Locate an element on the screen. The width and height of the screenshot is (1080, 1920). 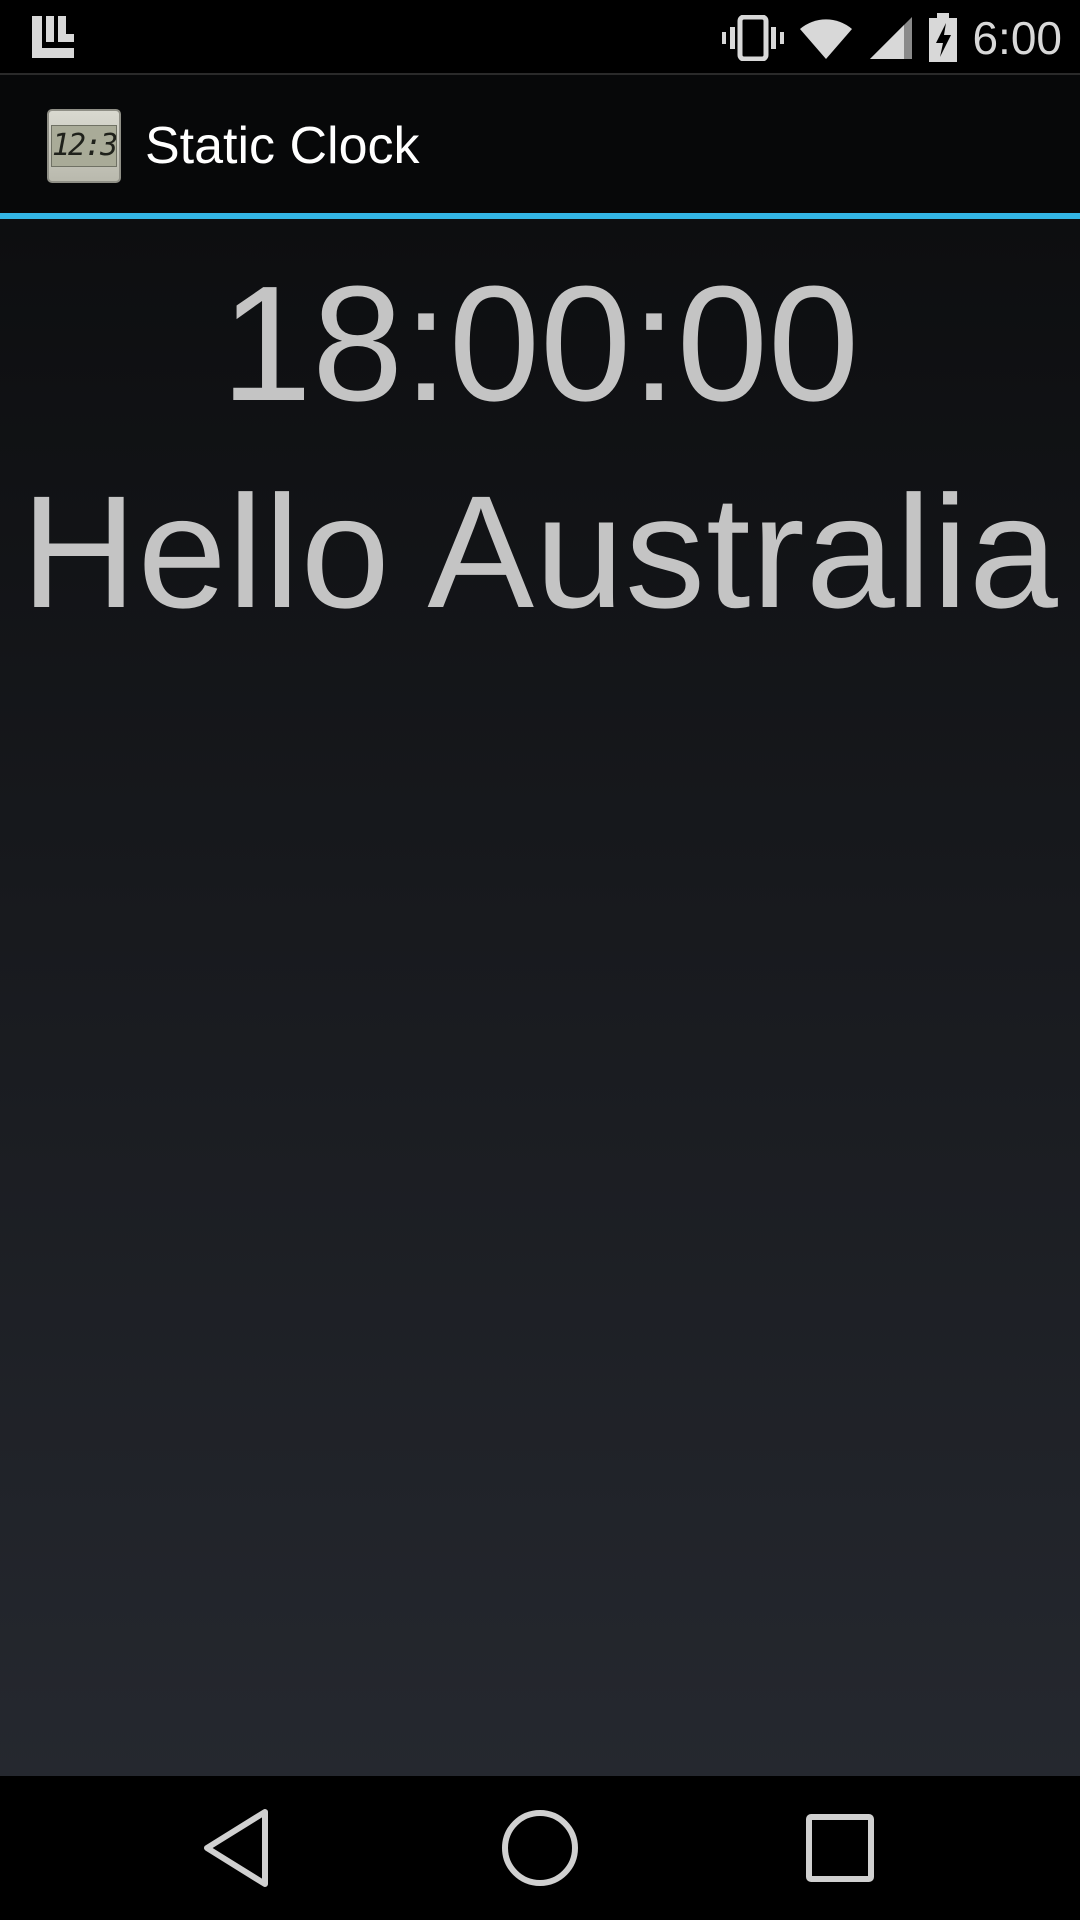
app-icon: 12:34 is located at coordinates (84, 146).